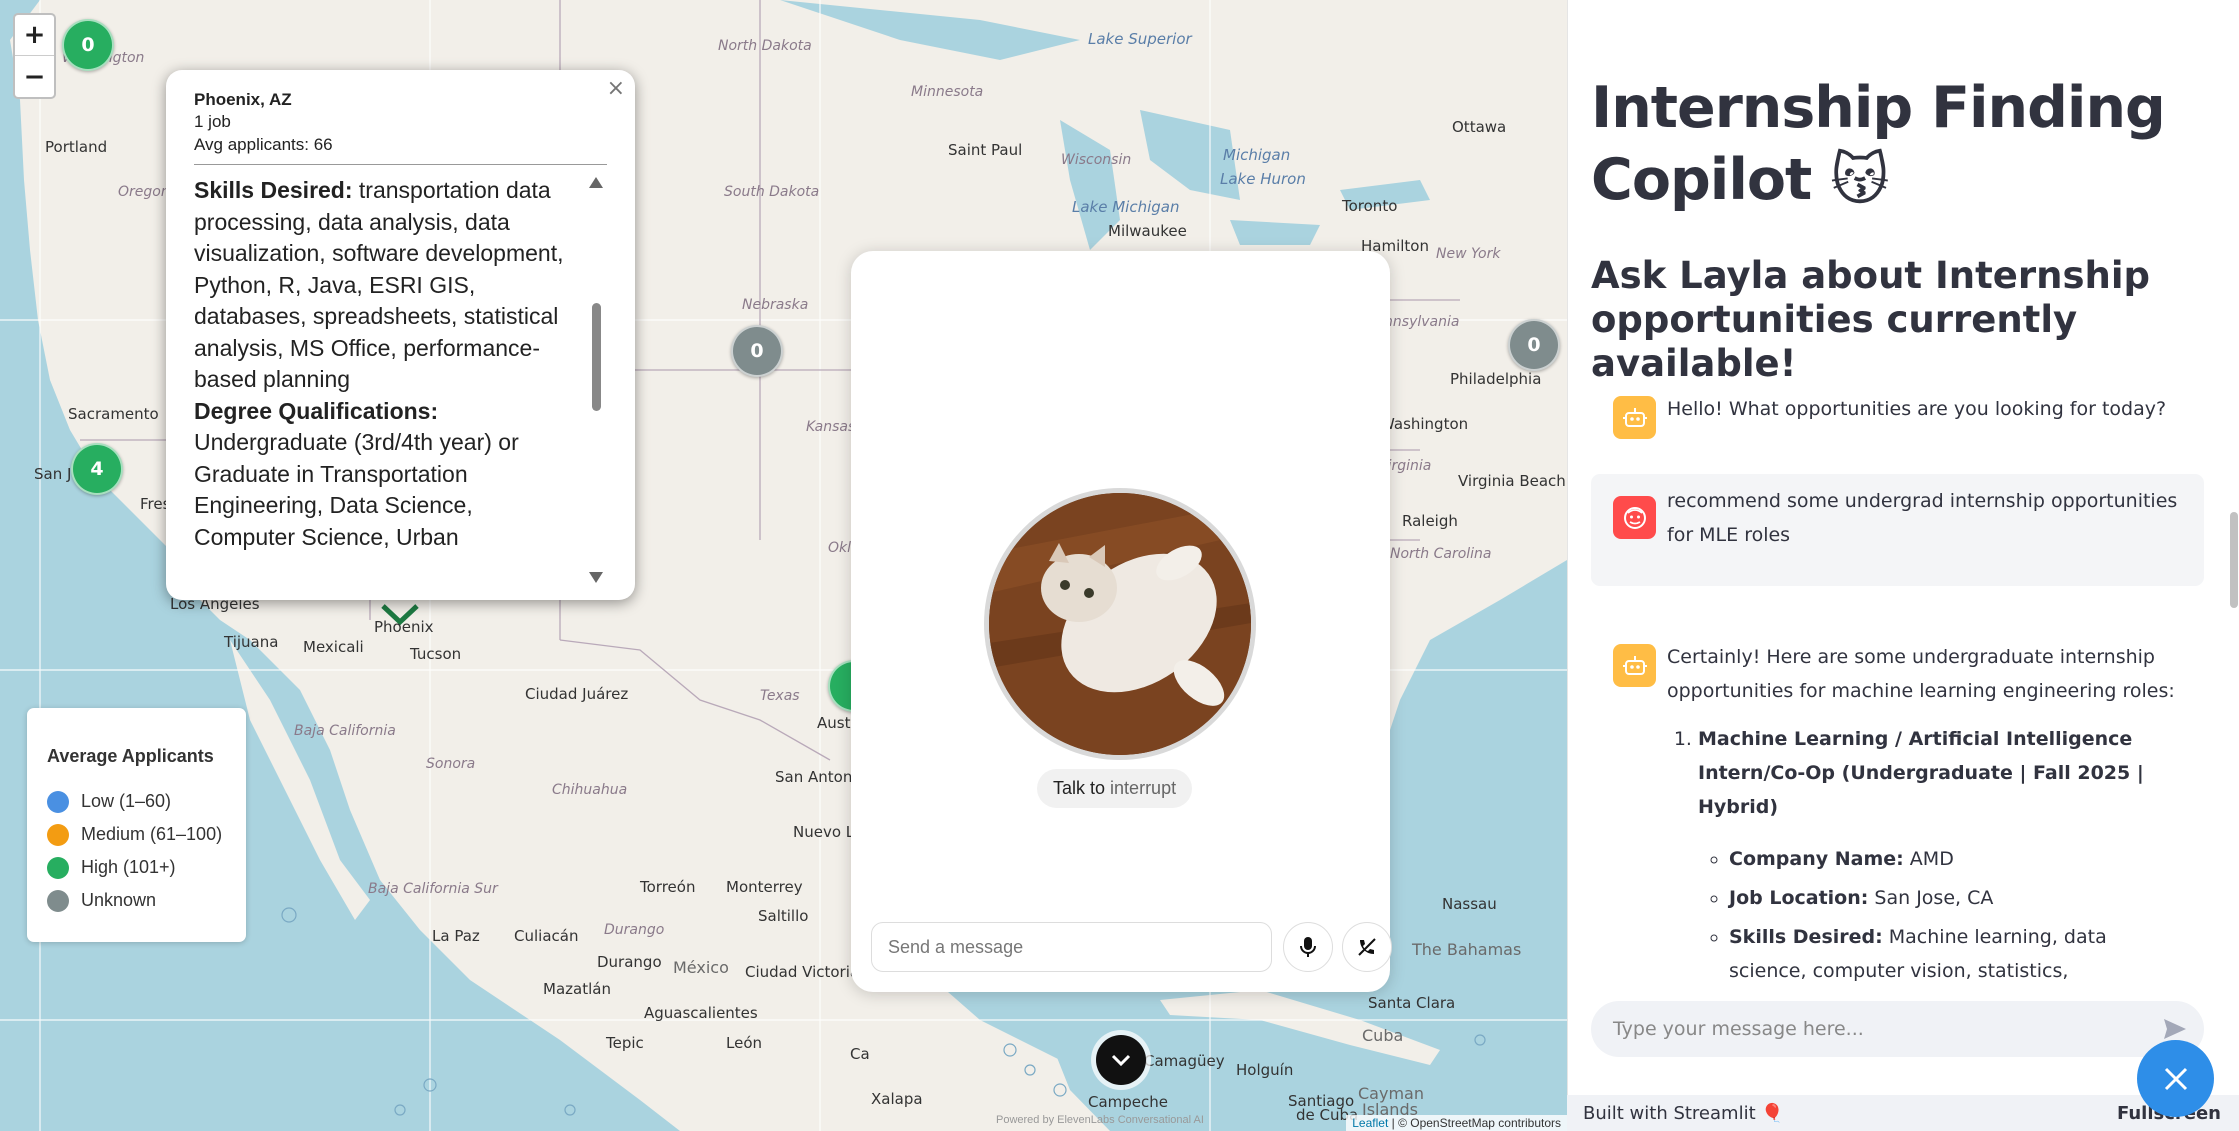 Image resolution: width=2239 pixels, height=1131 pixels. I want to click on map-place-label: Culiacán, so click(546, 936).